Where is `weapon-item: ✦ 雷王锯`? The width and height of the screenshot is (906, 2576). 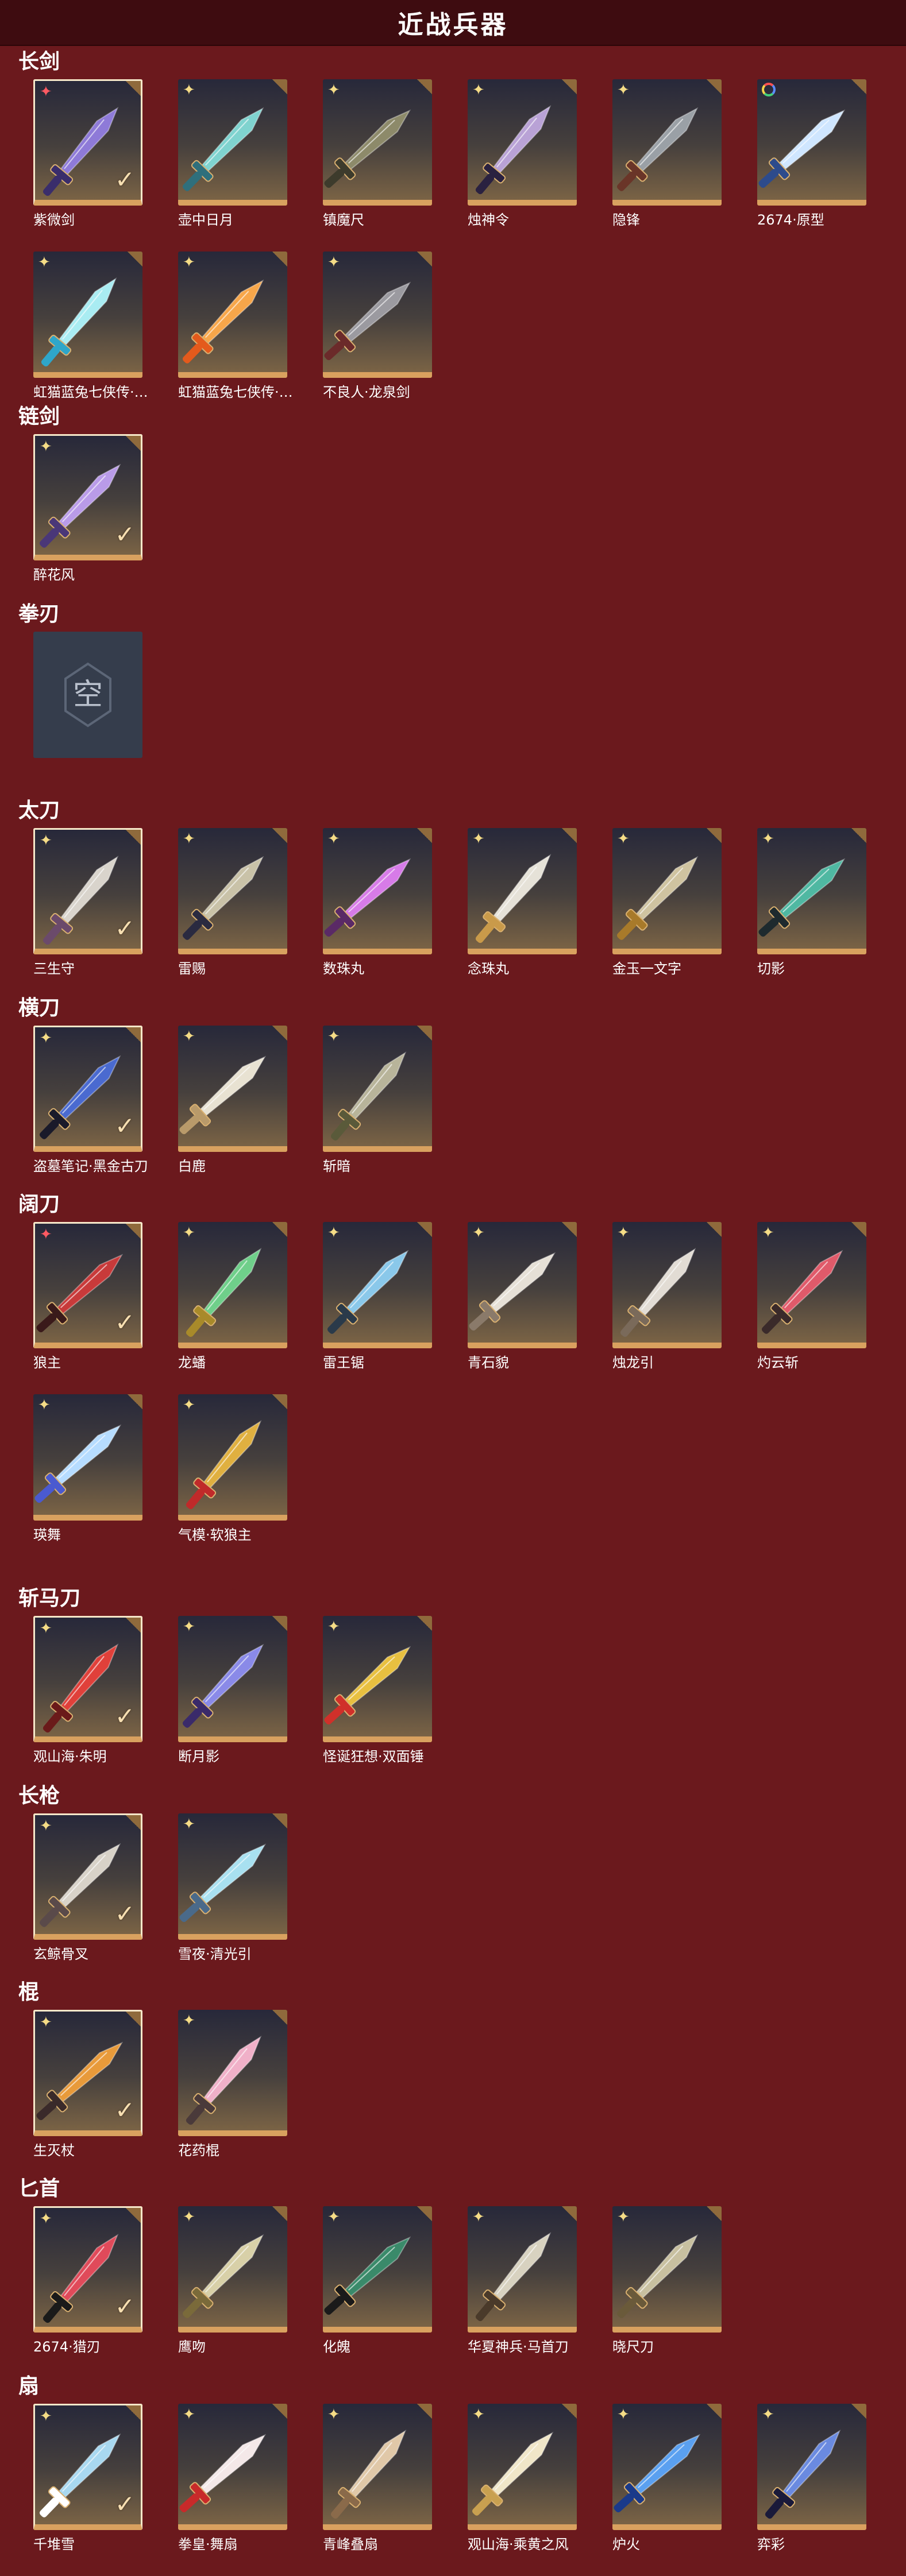
weapon-item: ✦ 雷王锯 is located at coordinates (377, 1308).